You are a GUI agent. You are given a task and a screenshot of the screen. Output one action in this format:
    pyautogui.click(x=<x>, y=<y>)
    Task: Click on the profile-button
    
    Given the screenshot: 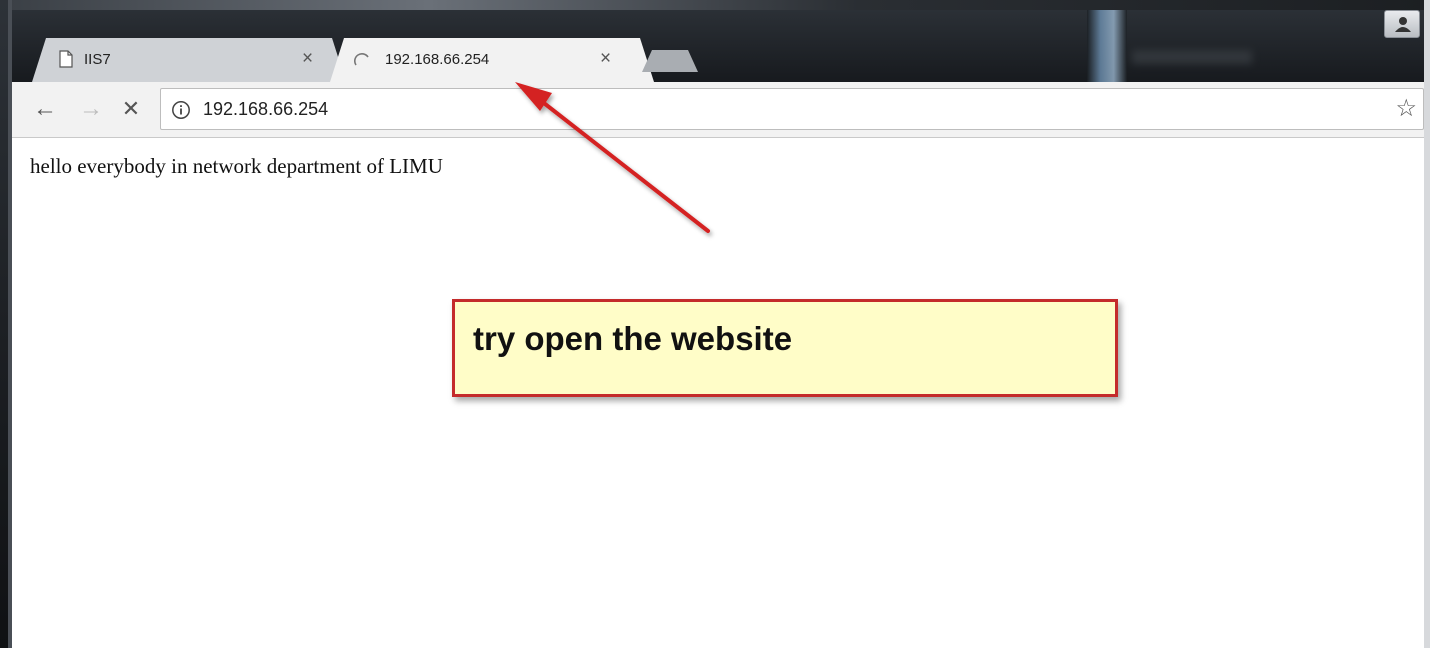 What is the action you would take?
    pyautogui.click(x=1402, y=24)
    